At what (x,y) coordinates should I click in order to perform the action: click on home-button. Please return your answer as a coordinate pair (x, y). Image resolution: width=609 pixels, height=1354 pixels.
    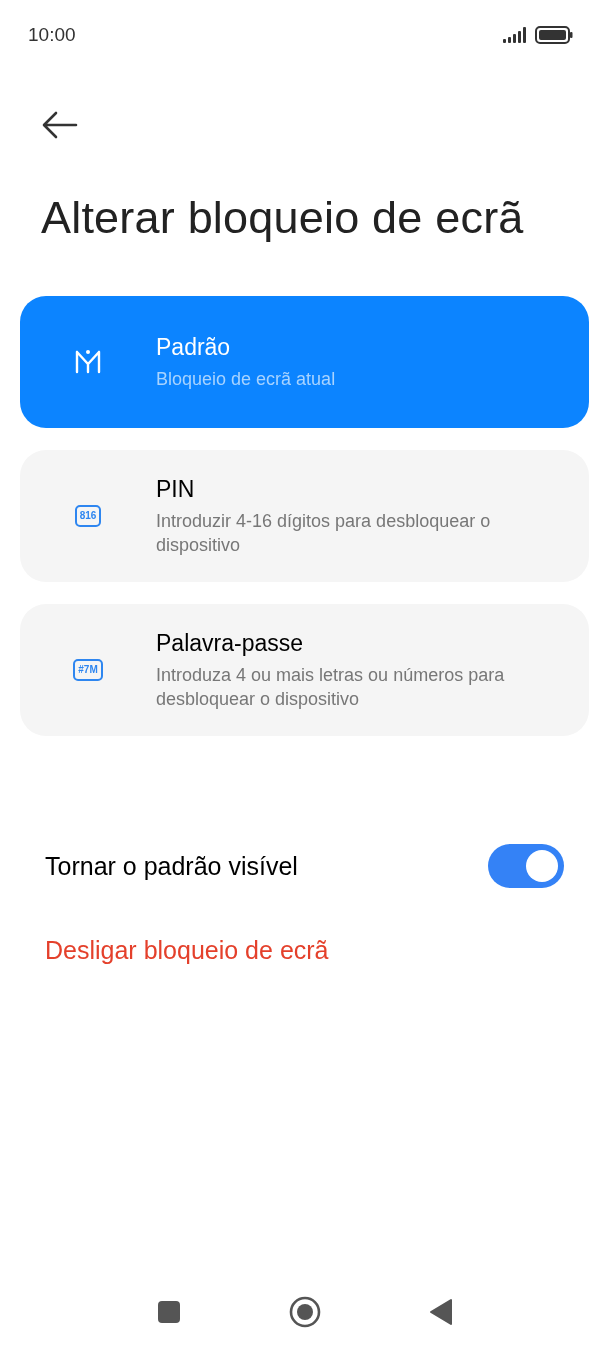
    Looking at the image, I should click on (304, 1312).